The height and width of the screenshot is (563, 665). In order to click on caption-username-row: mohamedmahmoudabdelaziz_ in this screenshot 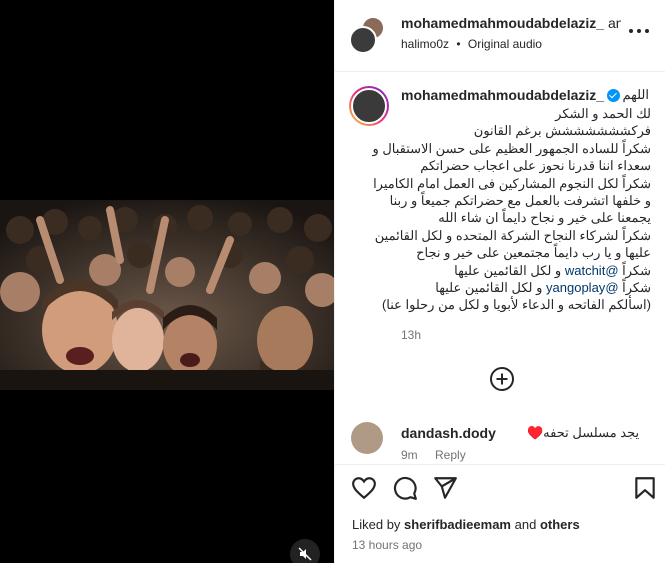, I will do `click(511, 95)`.